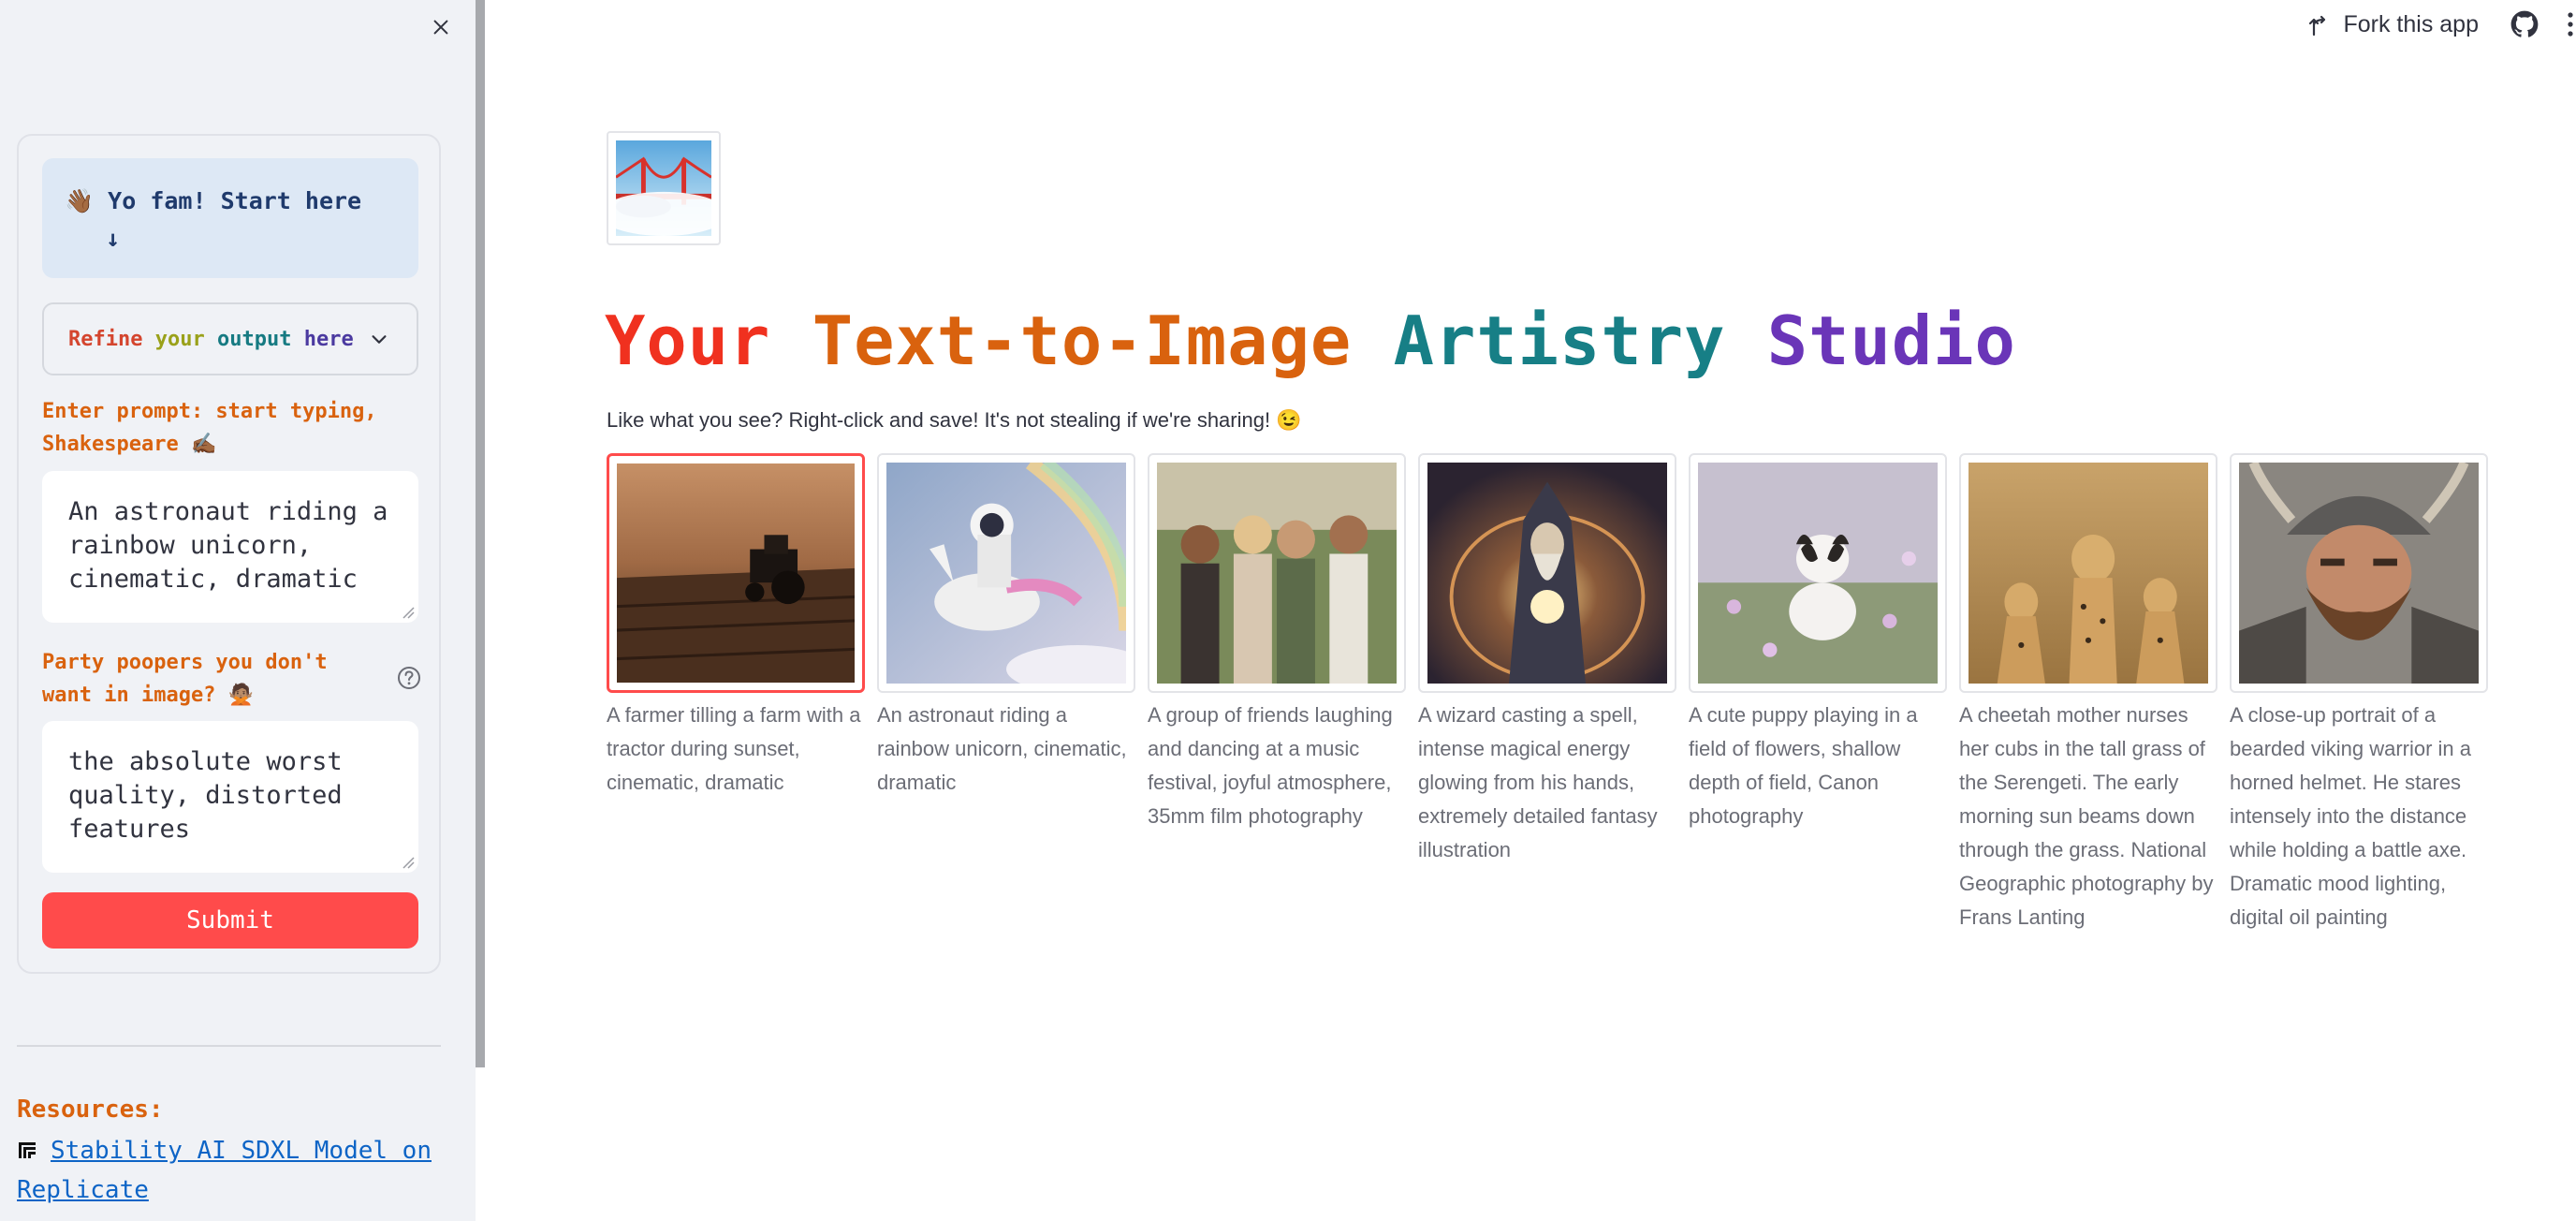 The height and width of the screenshot is (1221, 2576). Describe the element at coordinates (1082, 341) in the screenshot. I see `title-word-2: Text-to-Image` at that location.